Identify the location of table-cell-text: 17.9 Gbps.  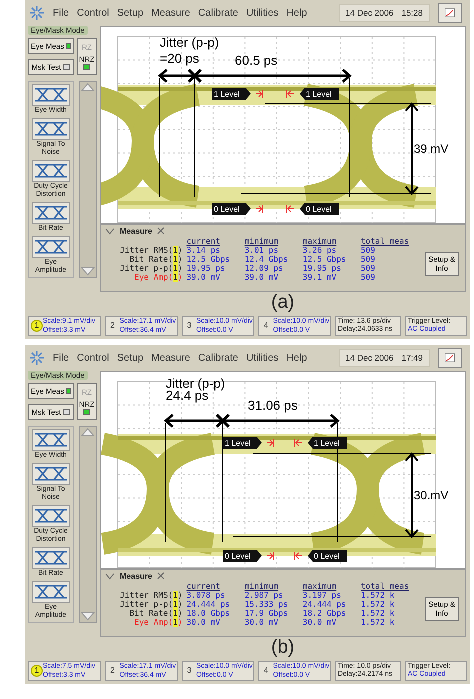
(267, 613).